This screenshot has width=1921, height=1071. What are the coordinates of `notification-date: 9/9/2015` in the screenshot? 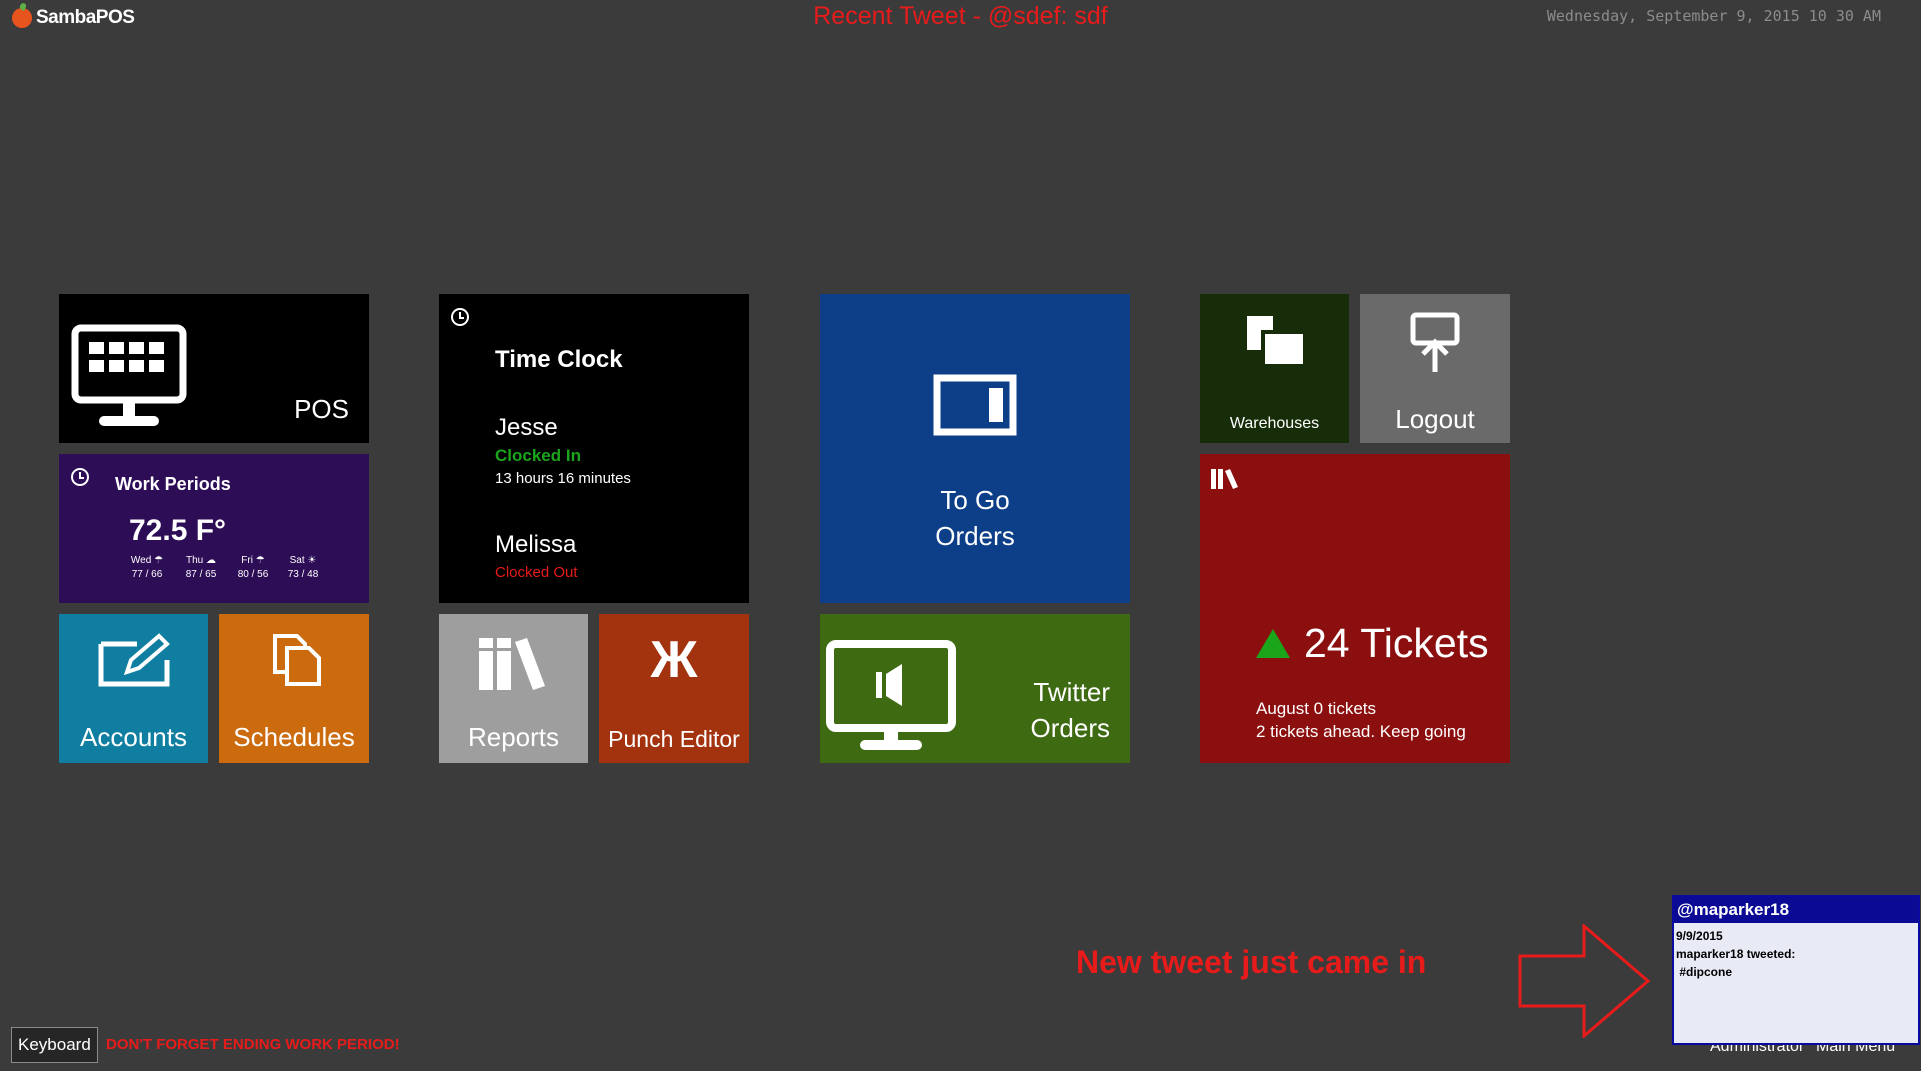 It's located at (1699, 936).